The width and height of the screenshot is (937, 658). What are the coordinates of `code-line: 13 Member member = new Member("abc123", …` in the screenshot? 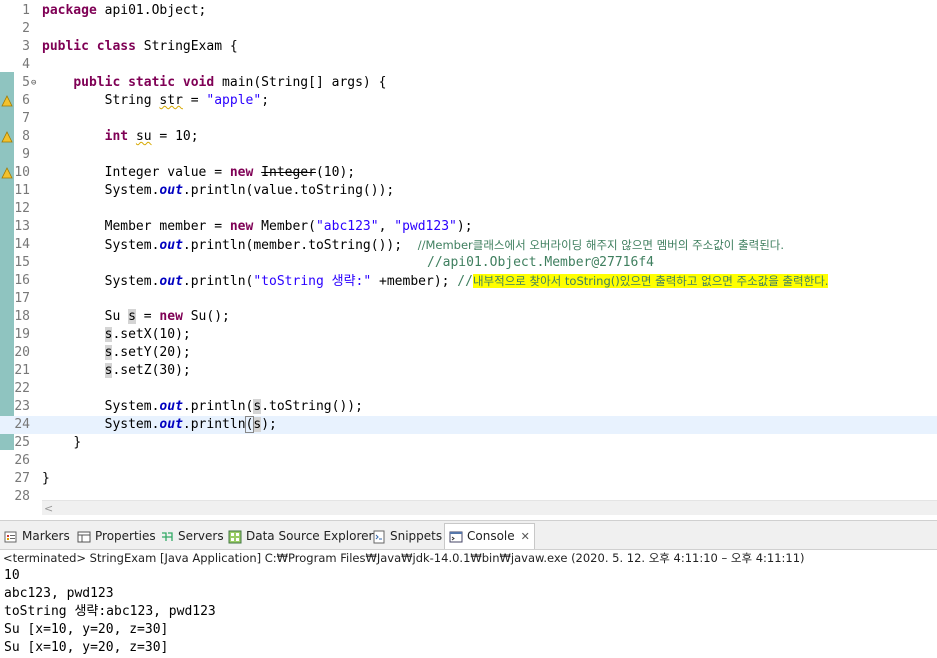 It's located at (468, 227).